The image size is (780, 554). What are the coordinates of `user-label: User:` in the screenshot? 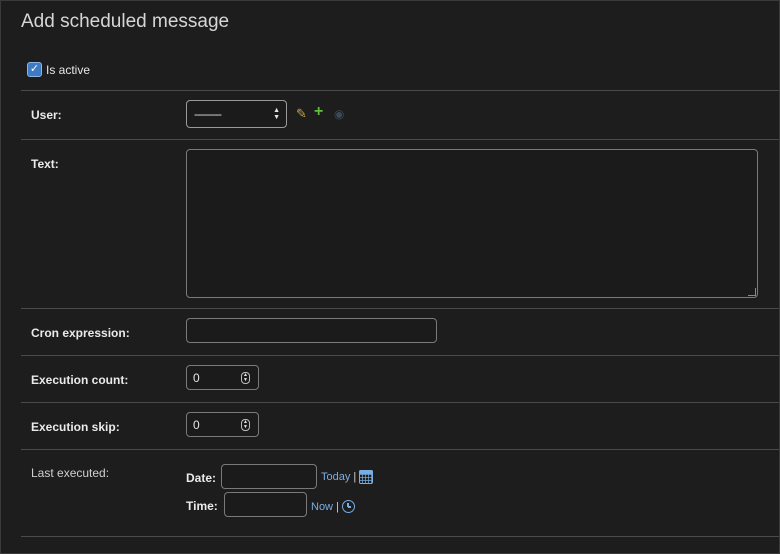 It's located at (46, 115).